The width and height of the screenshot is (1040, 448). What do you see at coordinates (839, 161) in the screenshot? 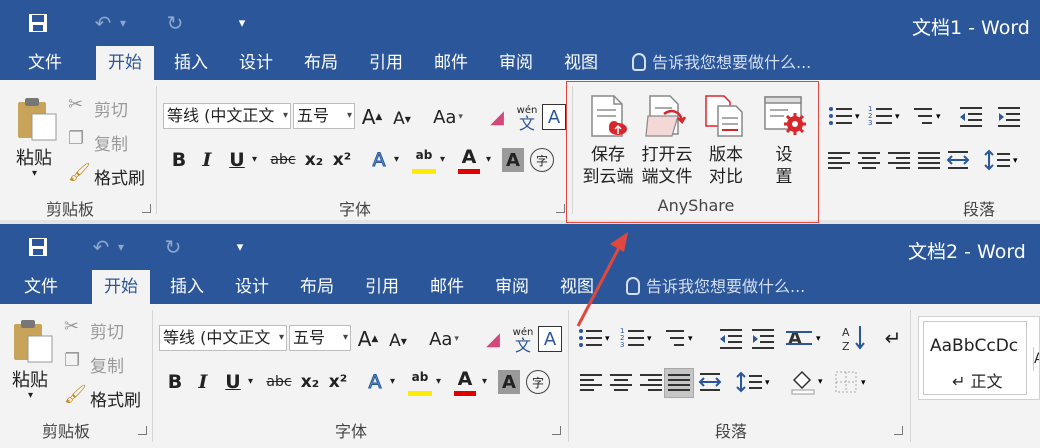
I see `align-left-icon` at bounding box center [839, 161].